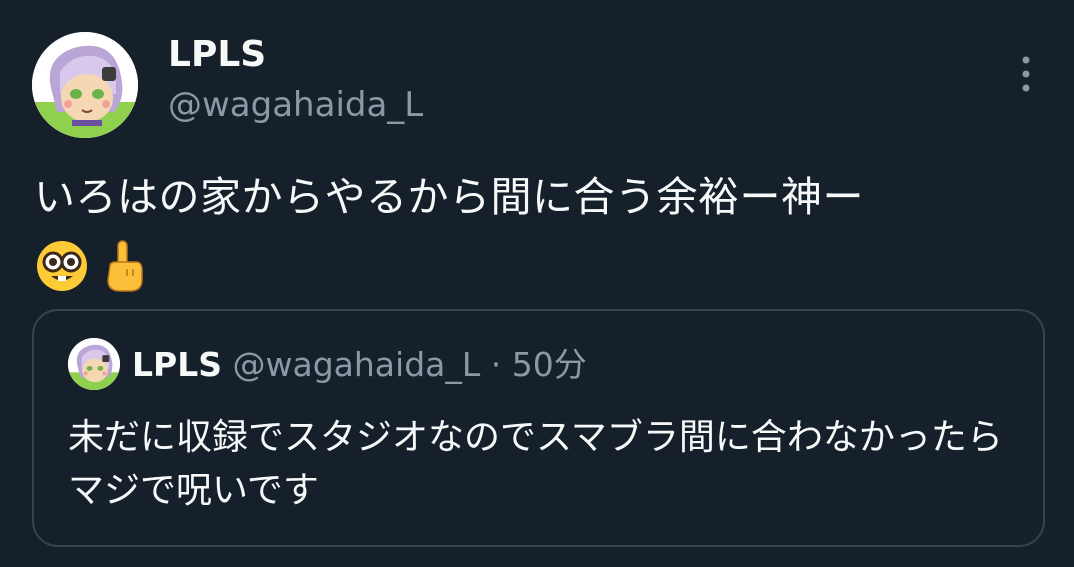 This screenshot has width=1074, height=567. Describe the element at coordinates (90, 266) in the screenshot. I see `tweet-emojis` at that location.